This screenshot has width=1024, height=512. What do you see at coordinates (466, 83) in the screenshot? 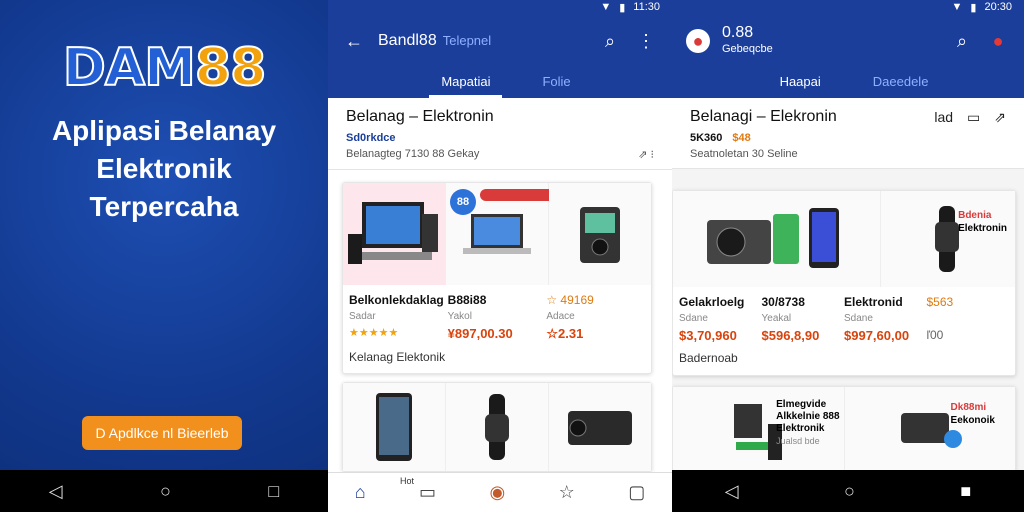
I see `tab-main: Mapatiai` at bounding box center [466, 83].